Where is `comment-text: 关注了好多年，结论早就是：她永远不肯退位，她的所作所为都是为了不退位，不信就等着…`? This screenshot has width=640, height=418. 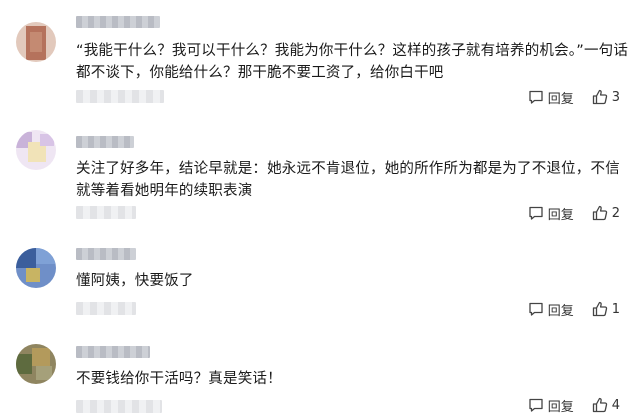 comment-text: 关注了好多年，结论早就是：她永远不肯退位，她的所作所为都是为了不退位，不信就等着… is located at coordinates (348, 180).